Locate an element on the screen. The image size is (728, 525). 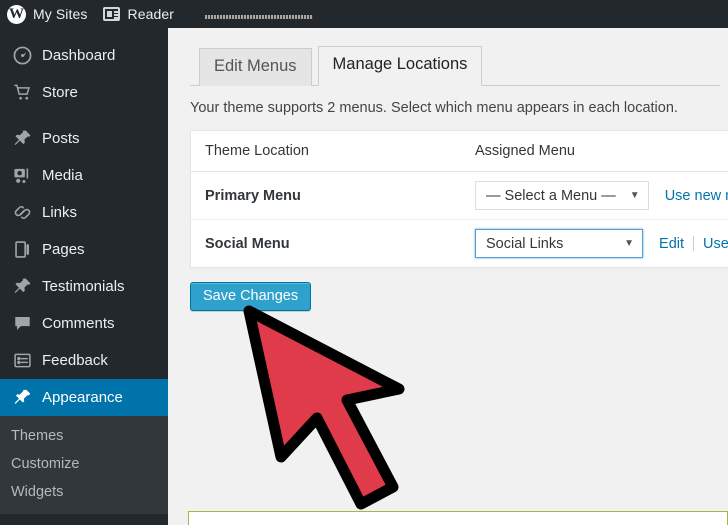
save-changes-button: Save Changes is located at coordinates (251, 296).